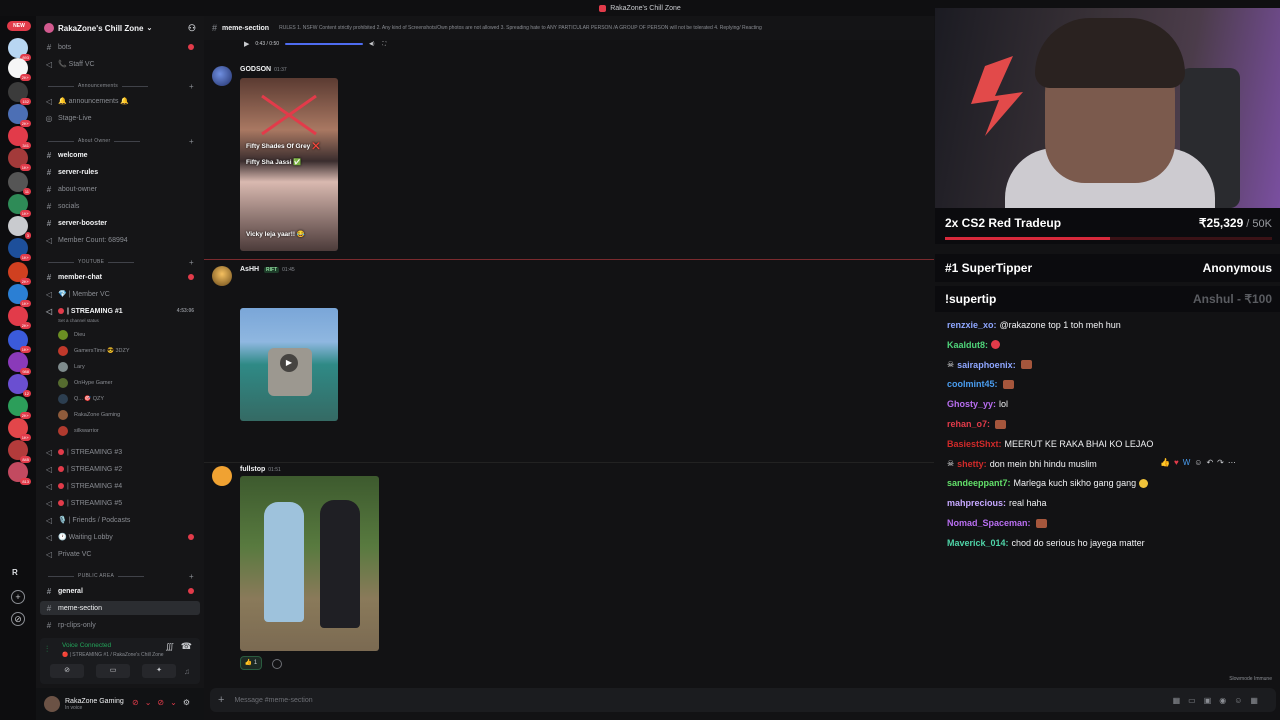 The height and width of the screenshot is (720, 1280). What do you see at coordinates (120, 367) in the screenshot?
I see `voice-member: Lary` at bounding box center [120, 367].